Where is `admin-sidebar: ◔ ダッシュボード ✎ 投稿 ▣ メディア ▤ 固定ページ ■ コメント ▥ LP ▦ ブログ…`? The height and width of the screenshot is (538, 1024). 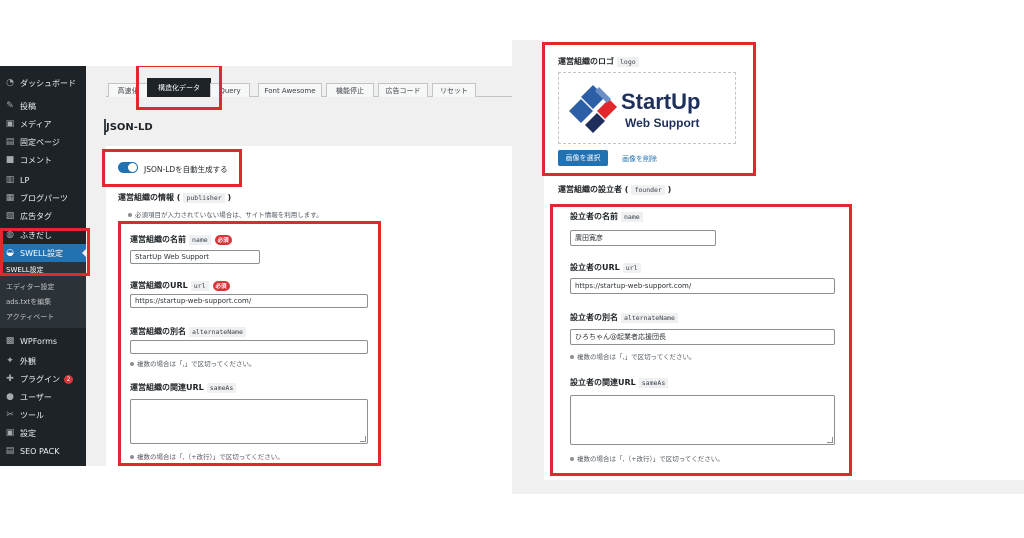 admin-sidebar: ◔ ダッシュボード ✎ 投稿 ▣ メディア ▤ 固定ページ ■ コメント ▥ LP ▦ ブログ… is located at coordinates (43, 266).